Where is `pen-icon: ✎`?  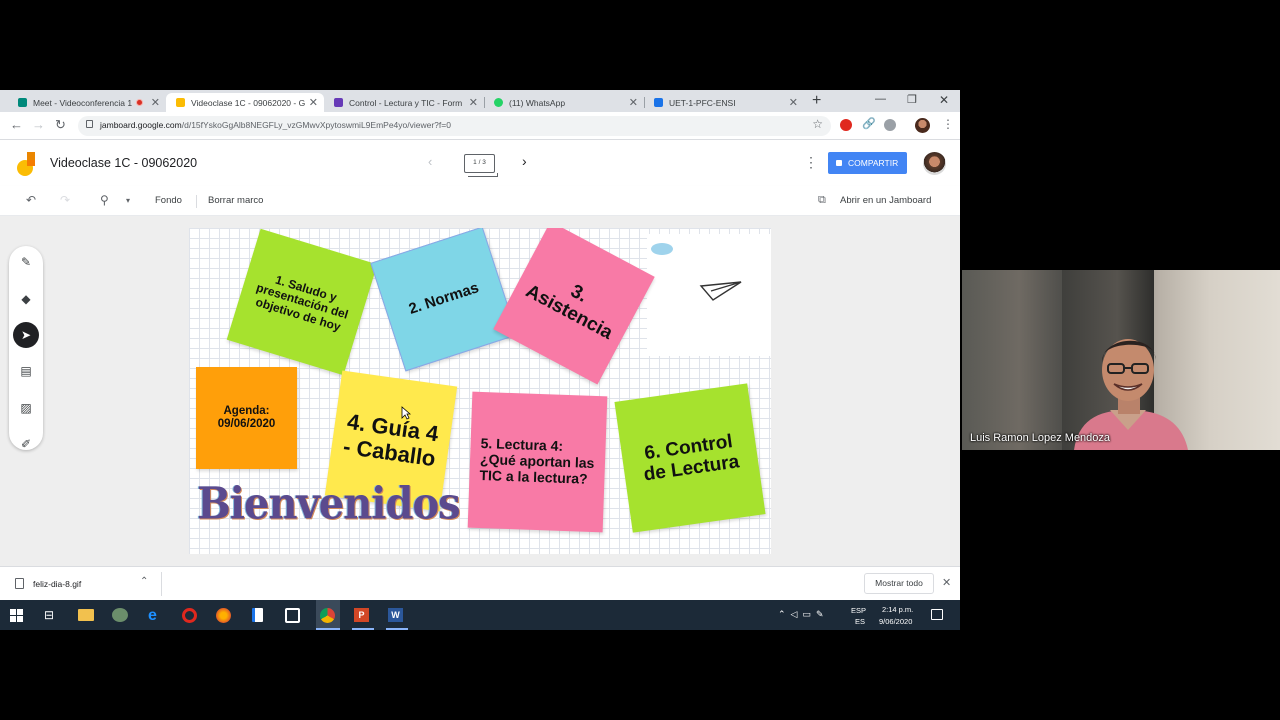
pen-icon: ✎ is located at coordinates (26, 262).